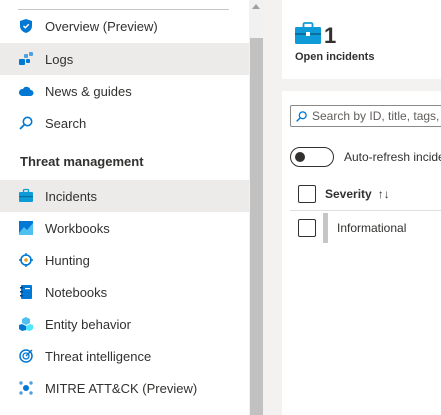  What do you see at coordinates (77, 228) in the screenshot?
I see `sidebar-item-label: Workbooks` at bounding box center [77, 228].